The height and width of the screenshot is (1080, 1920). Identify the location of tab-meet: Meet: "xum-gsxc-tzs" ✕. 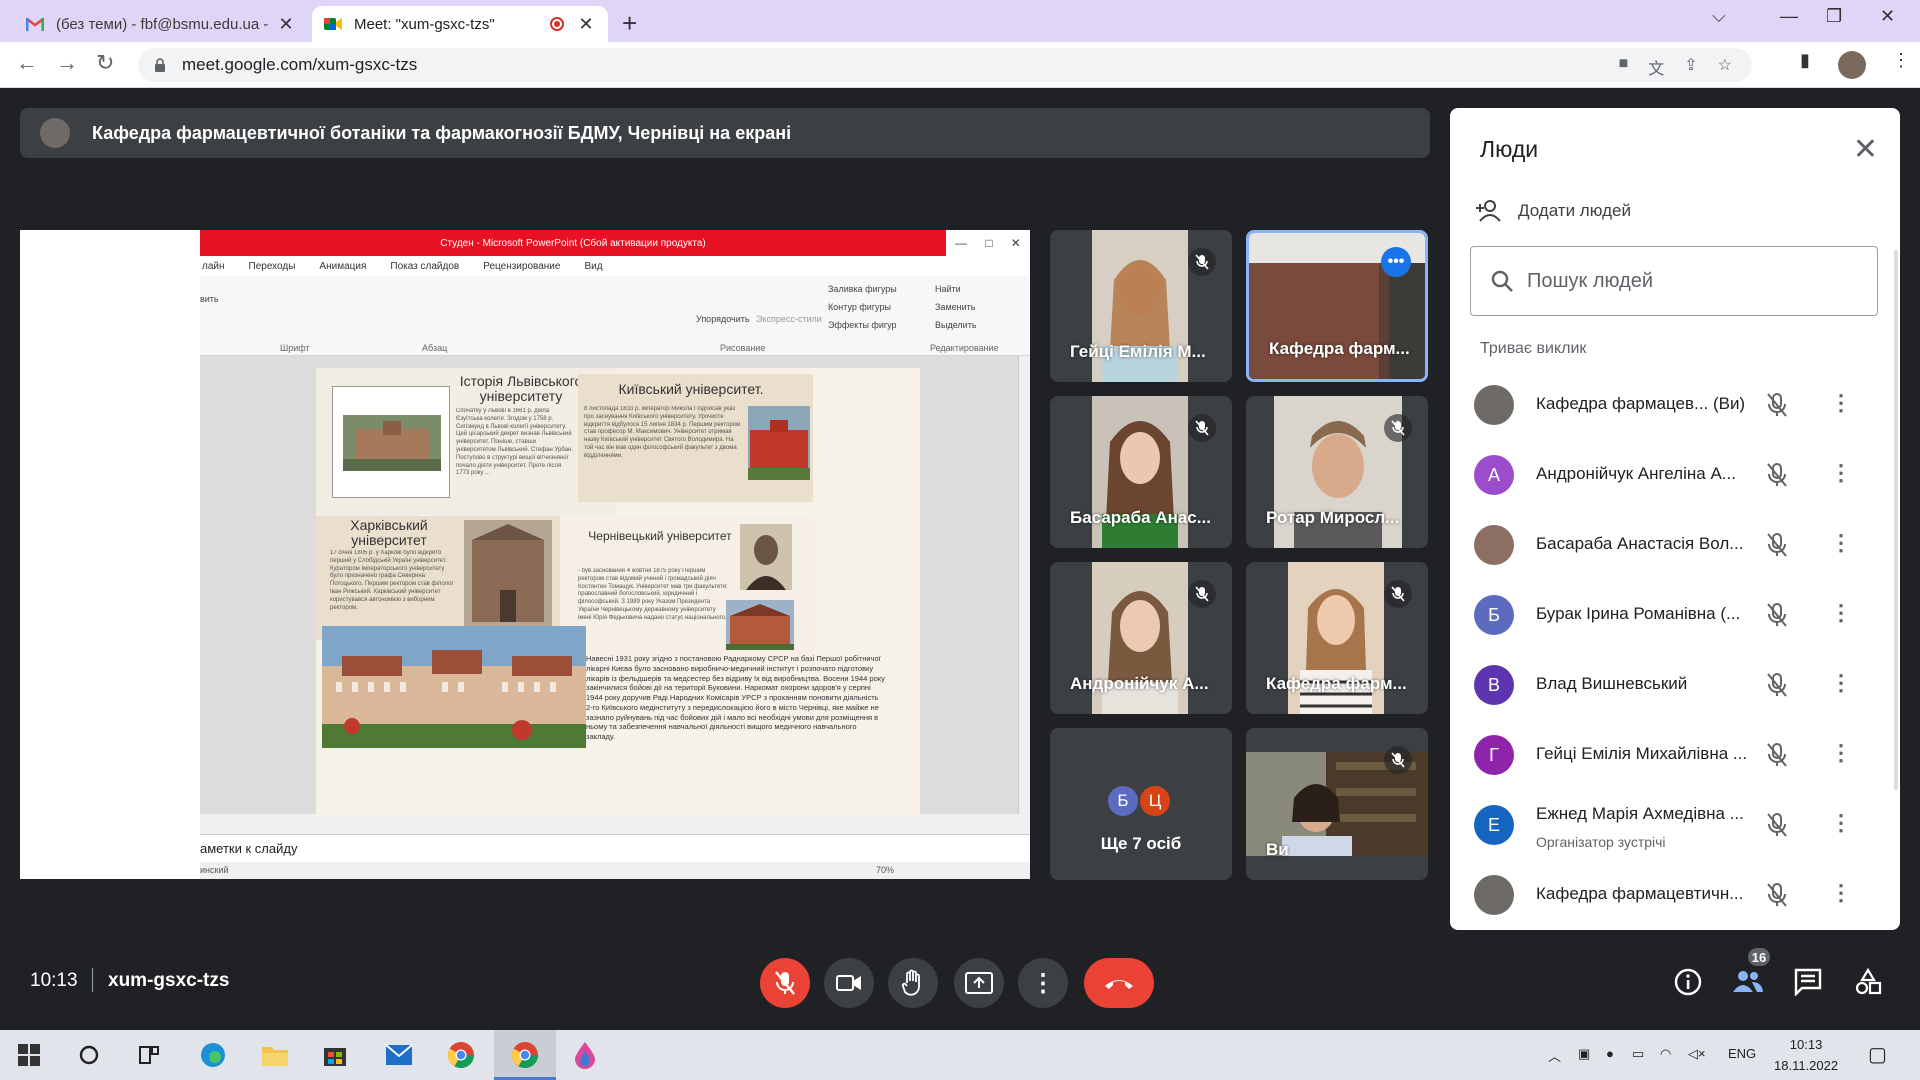
(460, 24).